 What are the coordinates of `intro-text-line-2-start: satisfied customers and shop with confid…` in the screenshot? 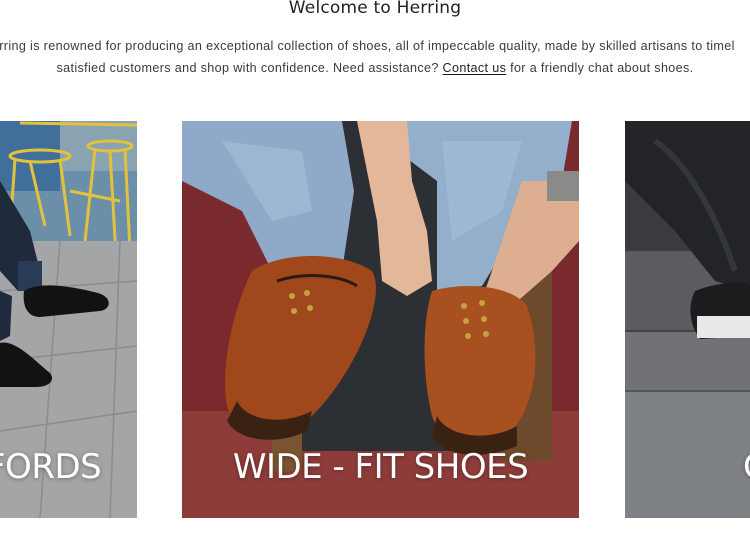 It's located at (249, 68).